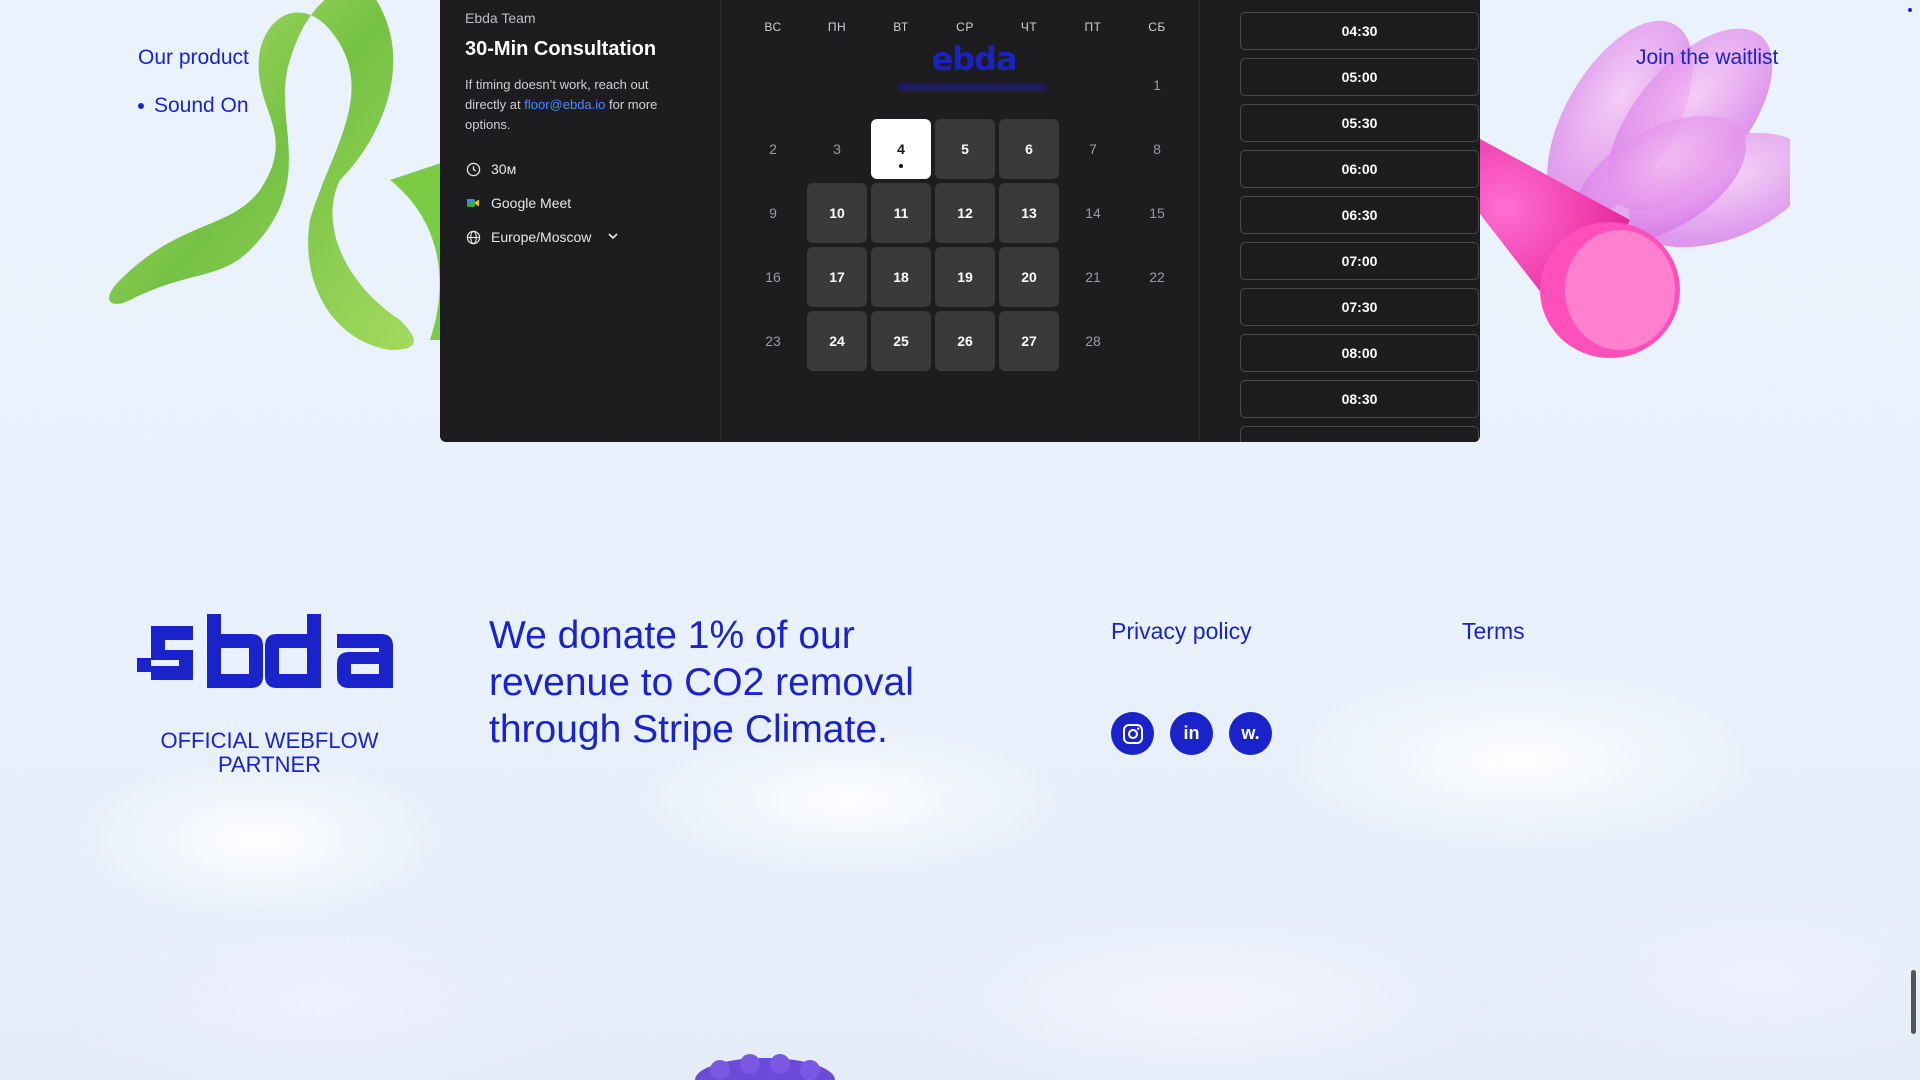  Describe the element at coordinates (1250, 733) in the screenshot. I see `webflow-icon: w.` at that location.